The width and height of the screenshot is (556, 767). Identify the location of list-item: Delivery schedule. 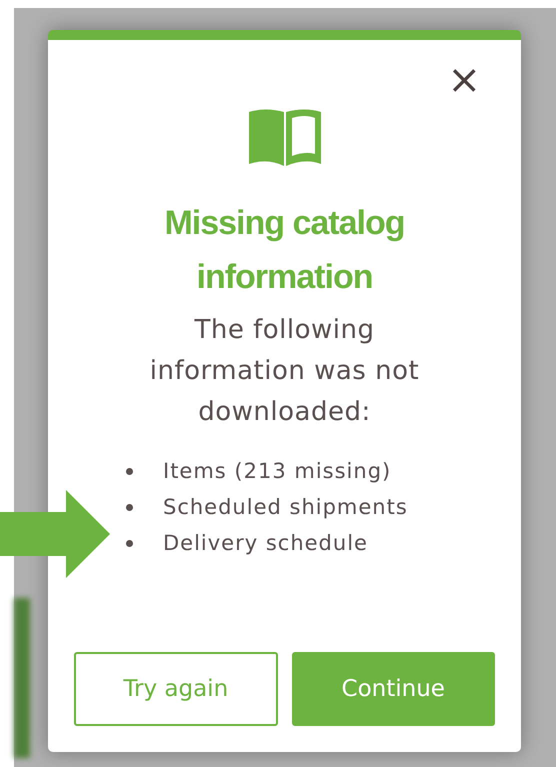
(265, 543).